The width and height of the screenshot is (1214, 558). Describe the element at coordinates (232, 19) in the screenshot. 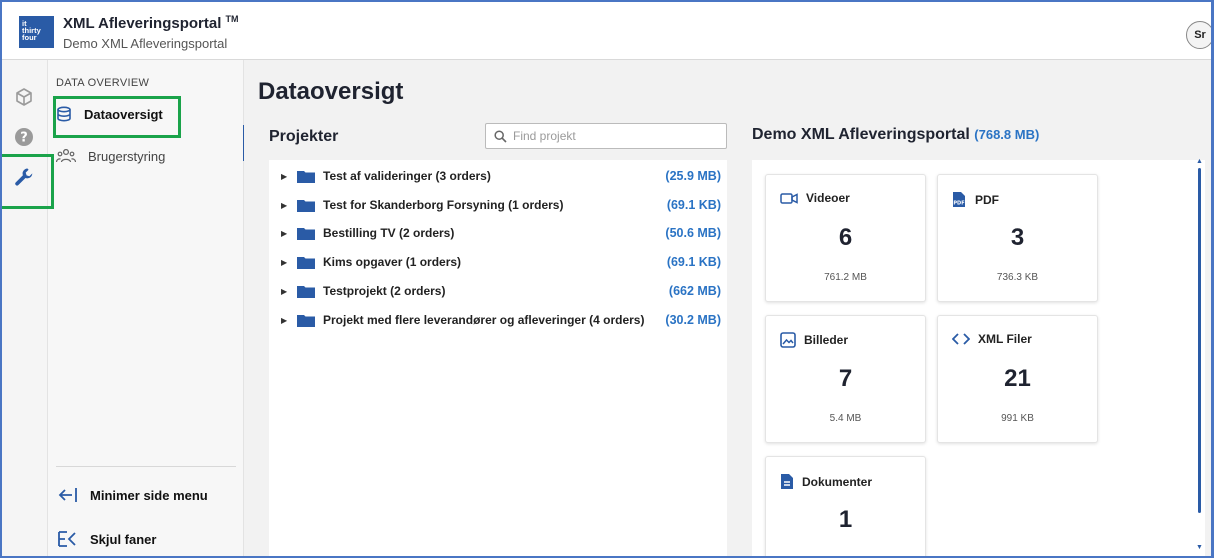

I see `trademark-mark: TM` at that location.